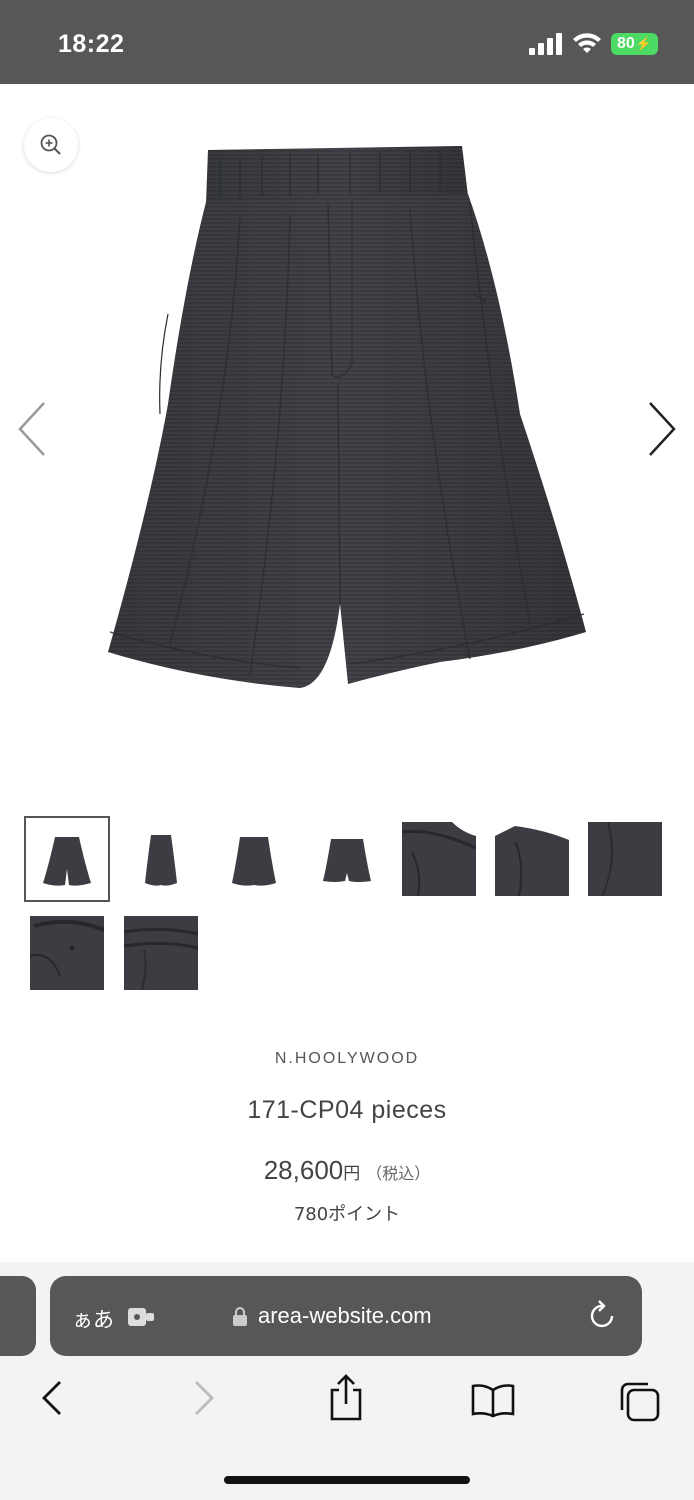 This screenshot has width=694, height=1500. Describe the element at coordinates (91, 44) in the screenshot. I see `status-time: 18:22` at that location.